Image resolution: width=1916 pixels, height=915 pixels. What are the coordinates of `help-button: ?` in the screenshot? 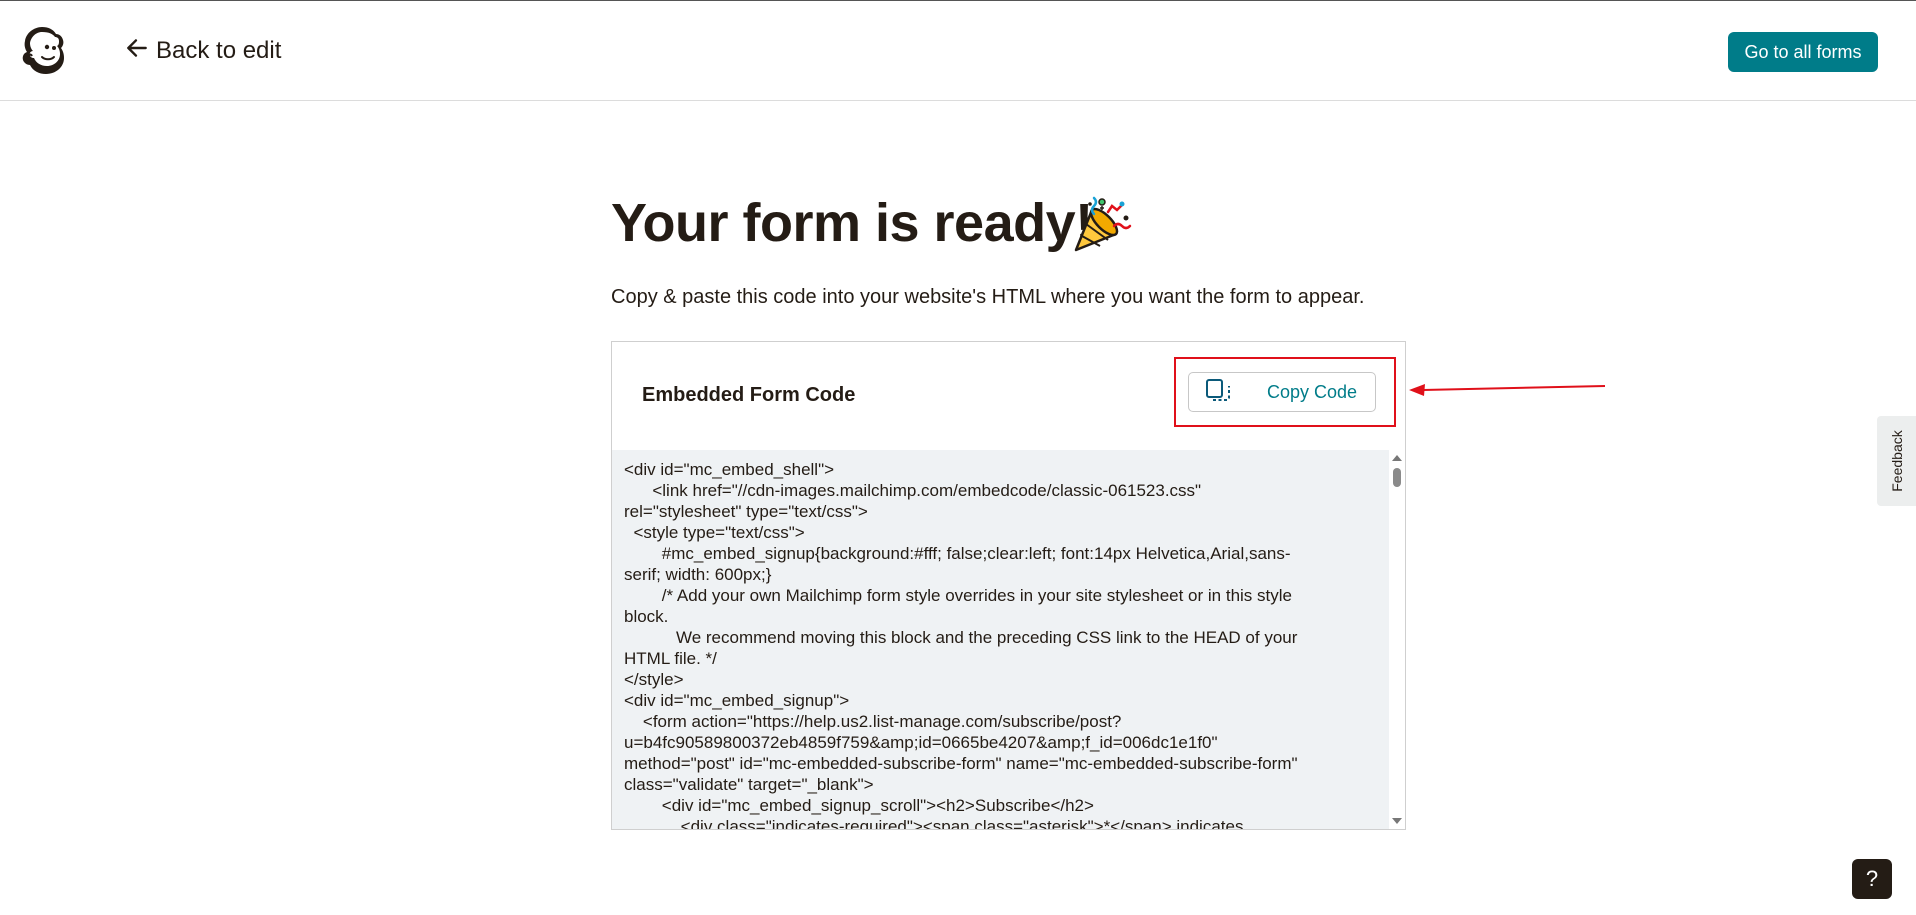 It's located at (1872, 879).